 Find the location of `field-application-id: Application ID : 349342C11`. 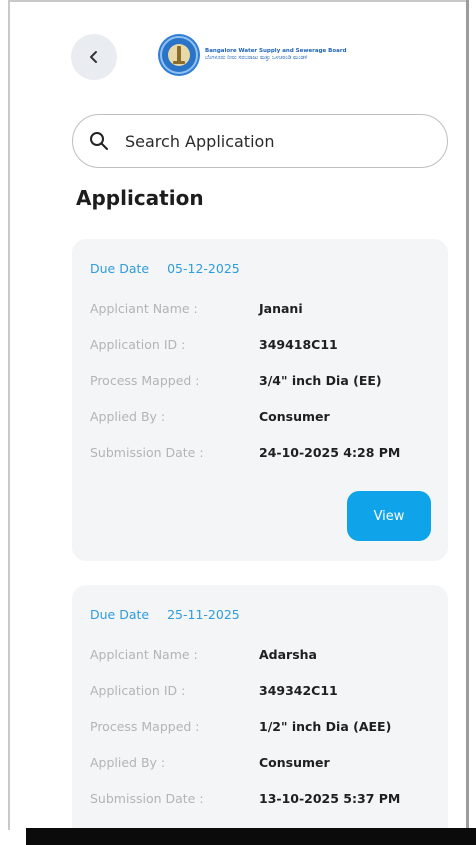

field-application-id: Application ID : 349342C11 is located at coordinates (265, 693).